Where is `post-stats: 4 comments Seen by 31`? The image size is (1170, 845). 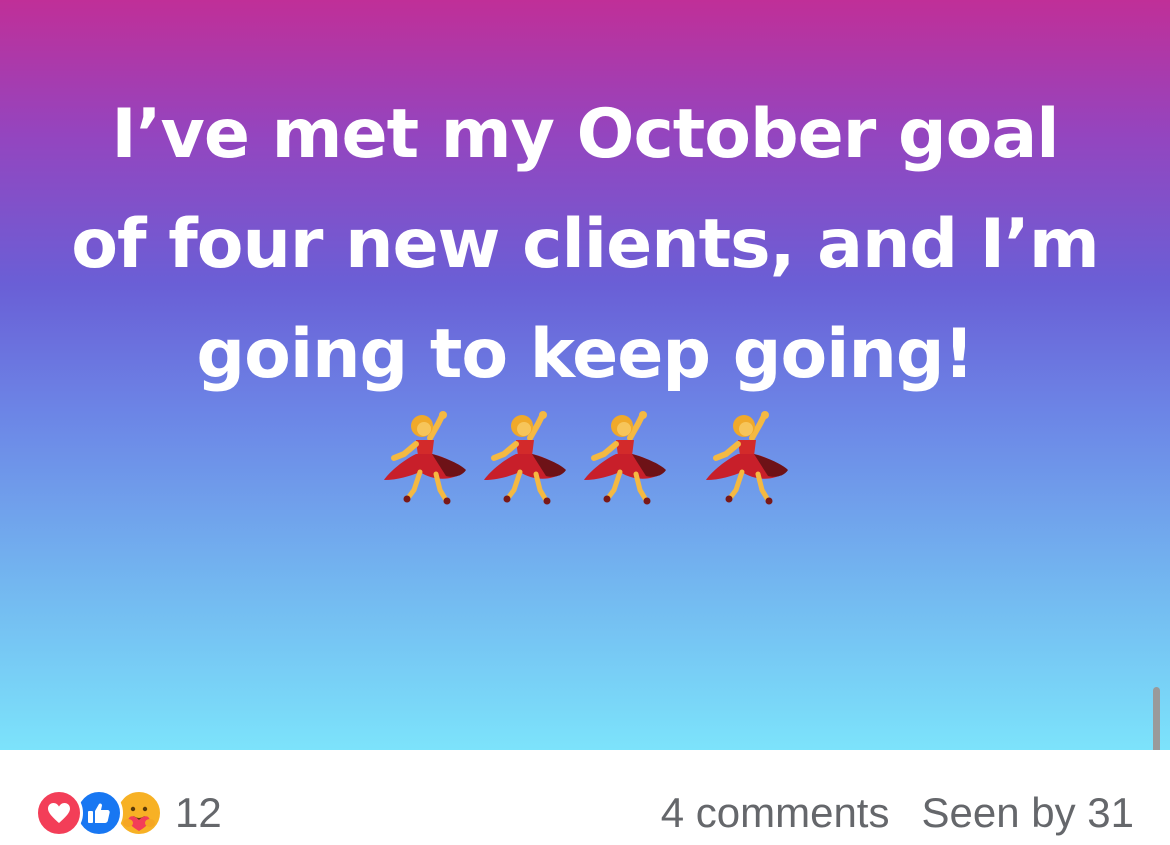
post-stats: 4 comments Seen by 31 is located at coordinates (897, 813).